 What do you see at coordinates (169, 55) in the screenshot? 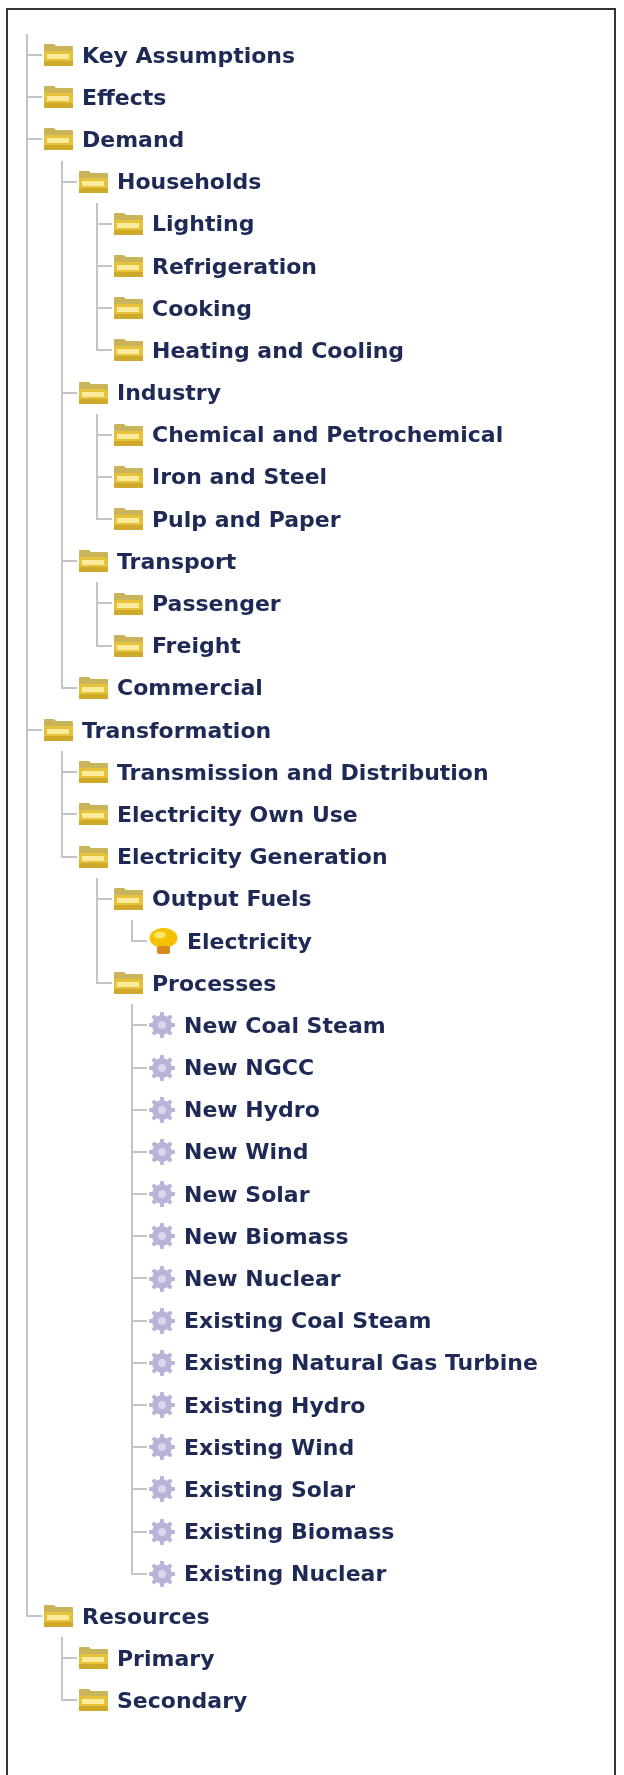
I see `tree-item: Key Assumptions` at bounding box center [169, 55].